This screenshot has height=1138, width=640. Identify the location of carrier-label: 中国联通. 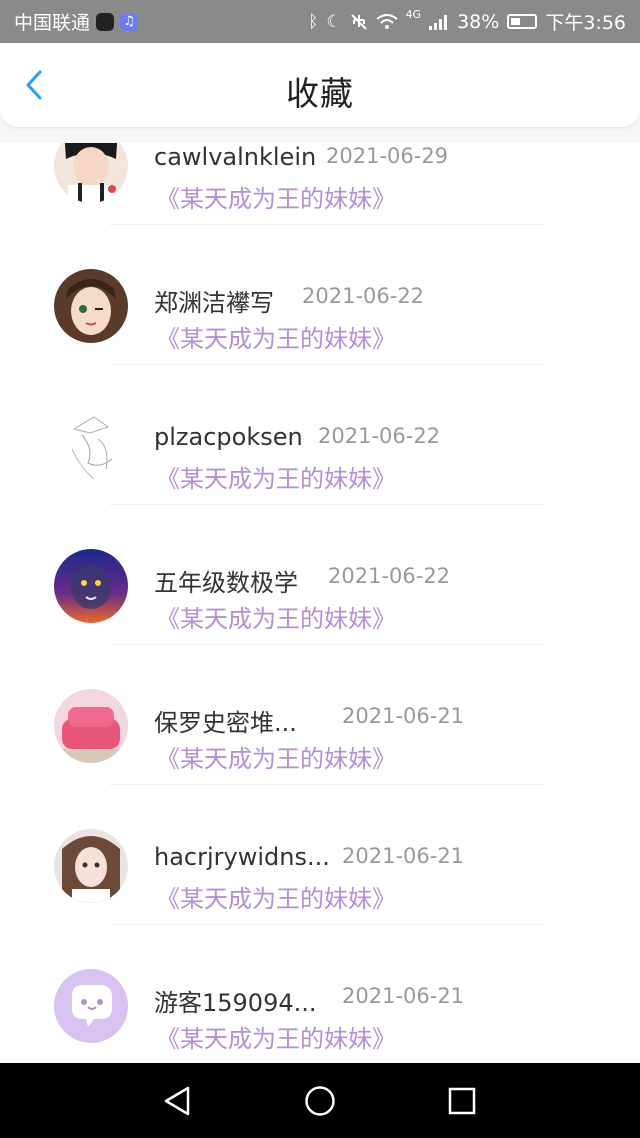
(52, 23).